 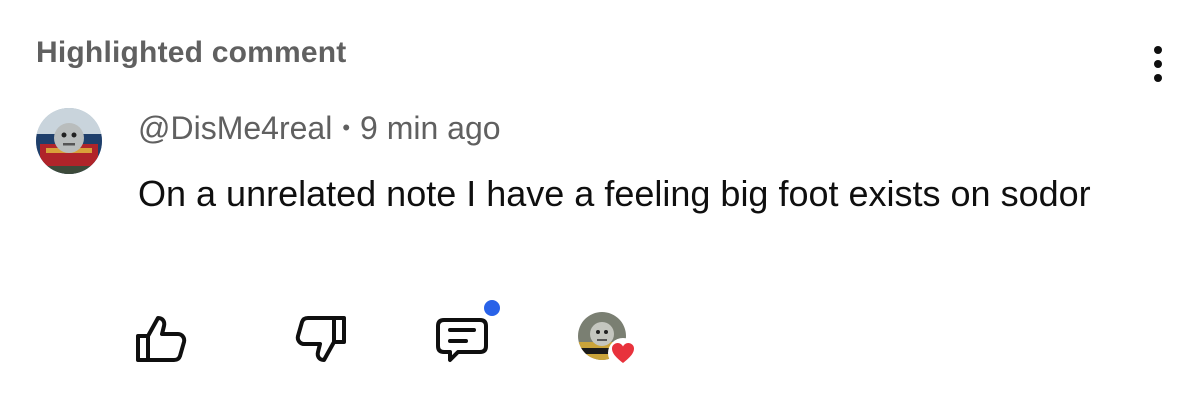 What do you see at coordinates (430, 128) in the screenshot?
I see `comment-timestamp: 9 min ago` at bounding box center [430, 128].